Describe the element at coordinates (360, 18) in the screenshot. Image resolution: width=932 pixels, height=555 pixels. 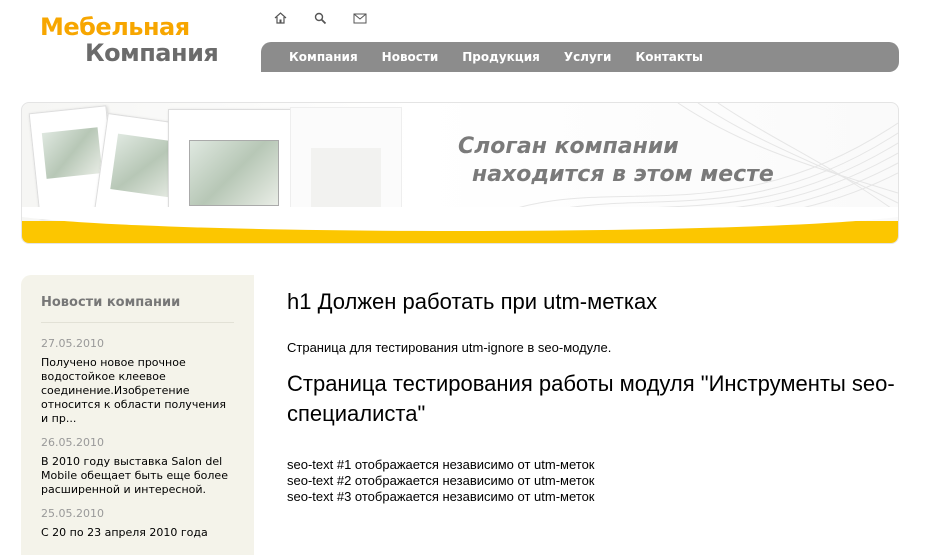
I see `mail-icon` at that location.